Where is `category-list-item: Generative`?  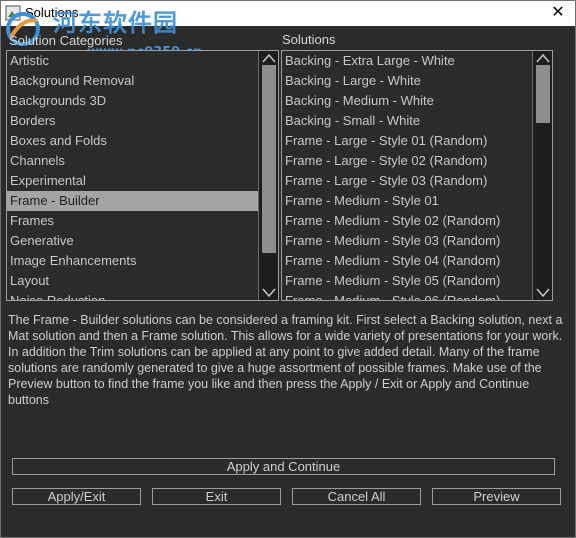
category-list-item: Generative is located at coordinates (142, 241).